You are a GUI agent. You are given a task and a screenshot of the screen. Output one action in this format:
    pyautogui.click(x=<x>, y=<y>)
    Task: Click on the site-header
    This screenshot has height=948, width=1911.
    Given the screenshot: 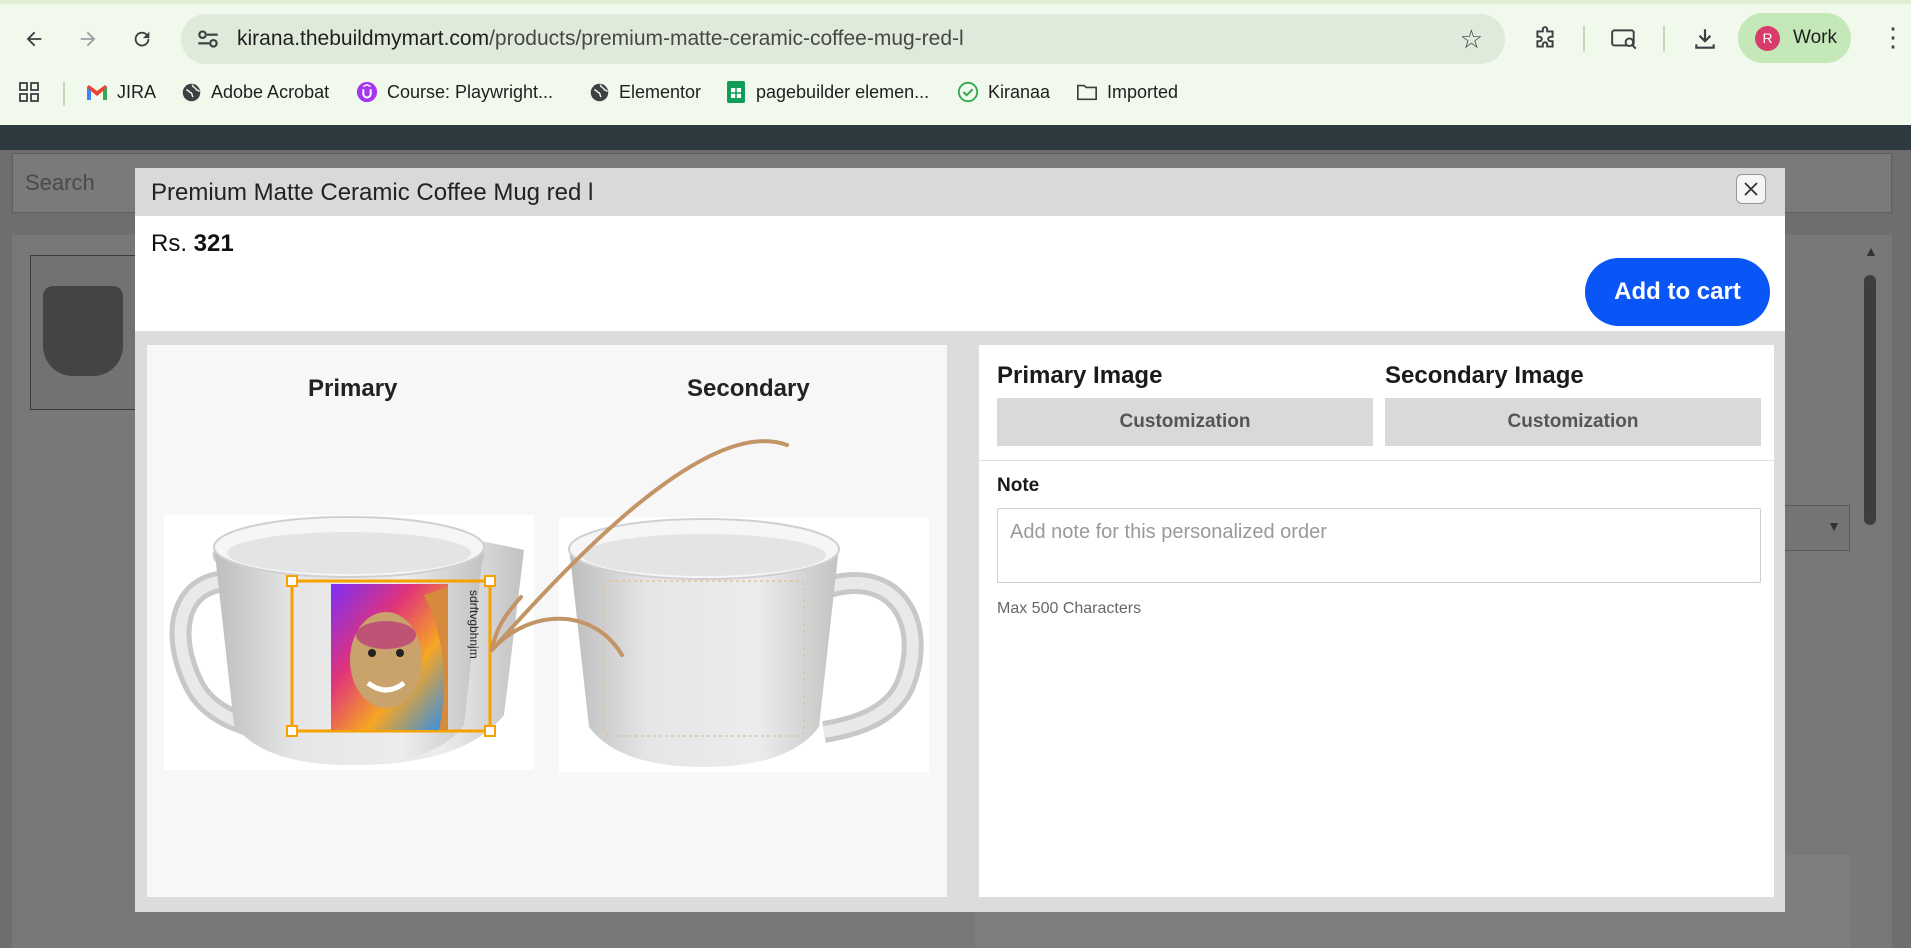 What is the action you would take?
    pyautogui.click(x=955, y=137)
    